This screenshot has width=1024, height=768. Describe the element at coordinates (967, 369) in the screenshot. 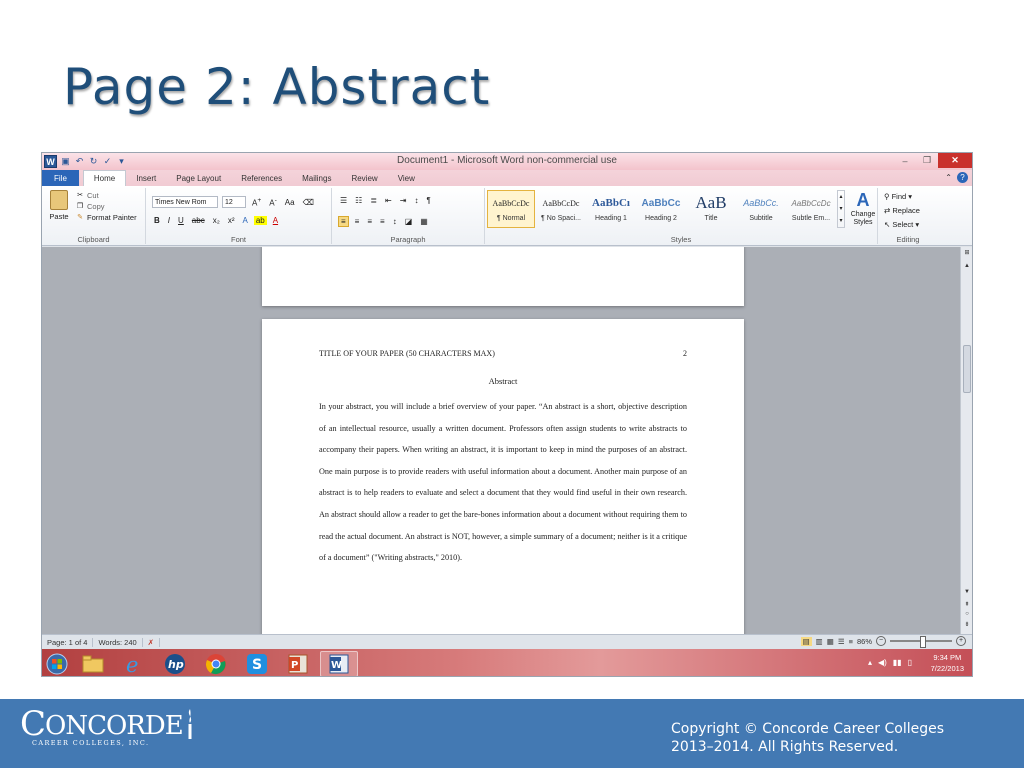

I see `scroll-thumb` at that location.